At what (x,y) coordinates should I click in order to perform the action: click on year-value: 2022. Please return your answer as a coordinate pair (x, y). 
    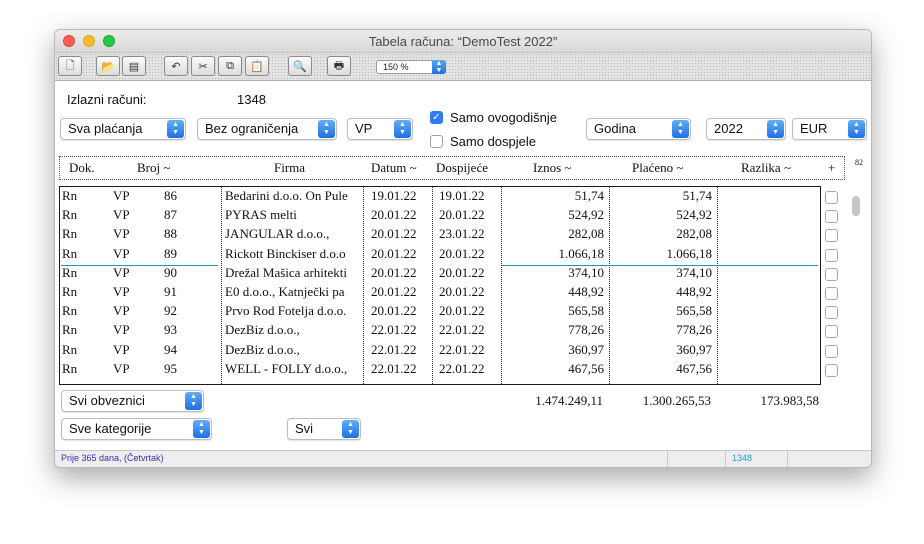
    Looking at the image, I should click on (728, 128).